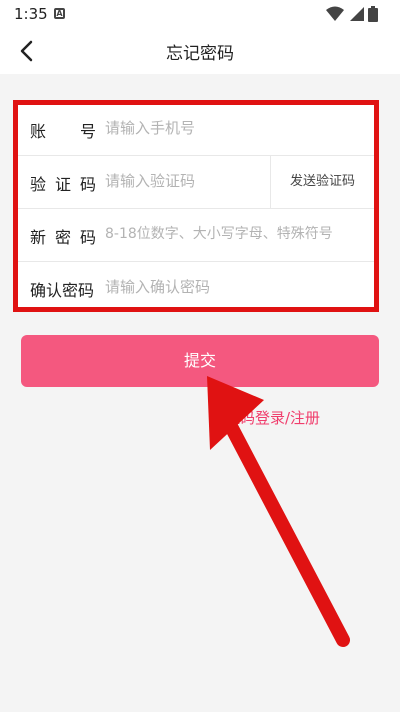 This screenshot has width=400, height=712. What do you see at coordinates (236, 234) in the screenshot?
I see `new-password-input` at bounding box center [236, 234].